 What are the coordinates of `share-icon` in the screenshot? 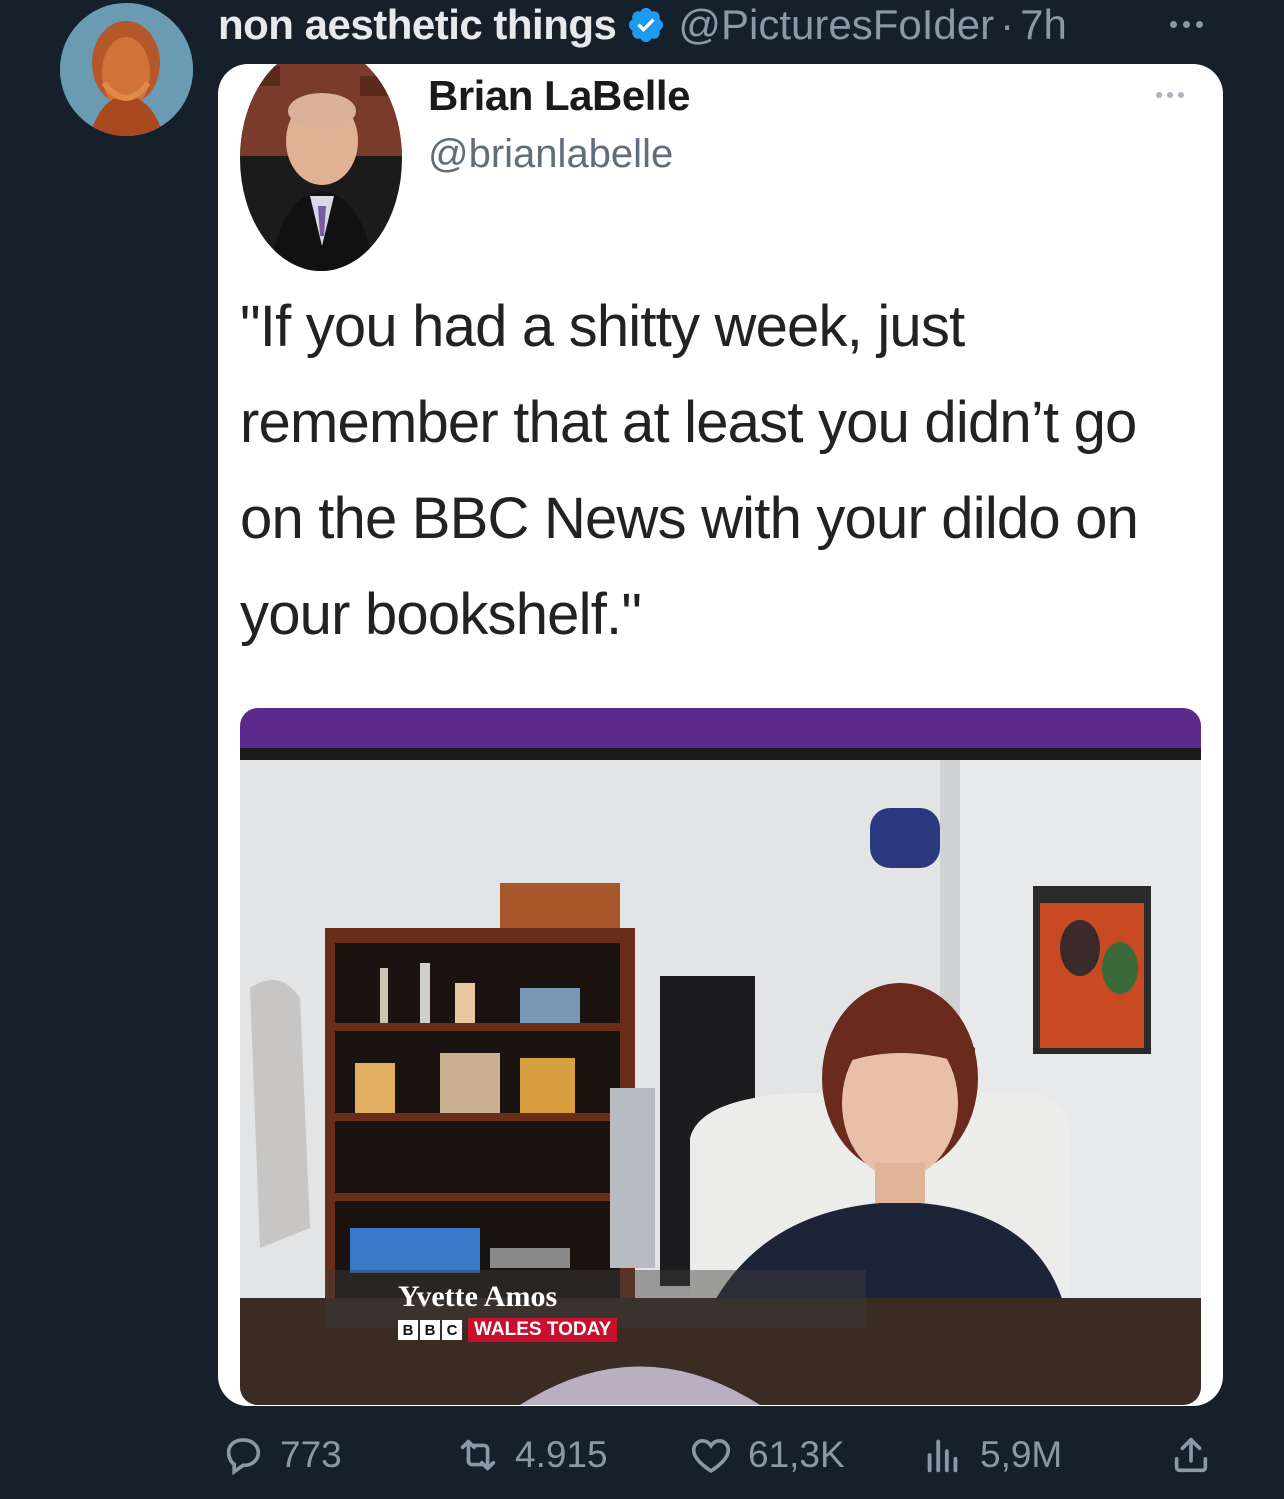 It's located at (1191, 1455).